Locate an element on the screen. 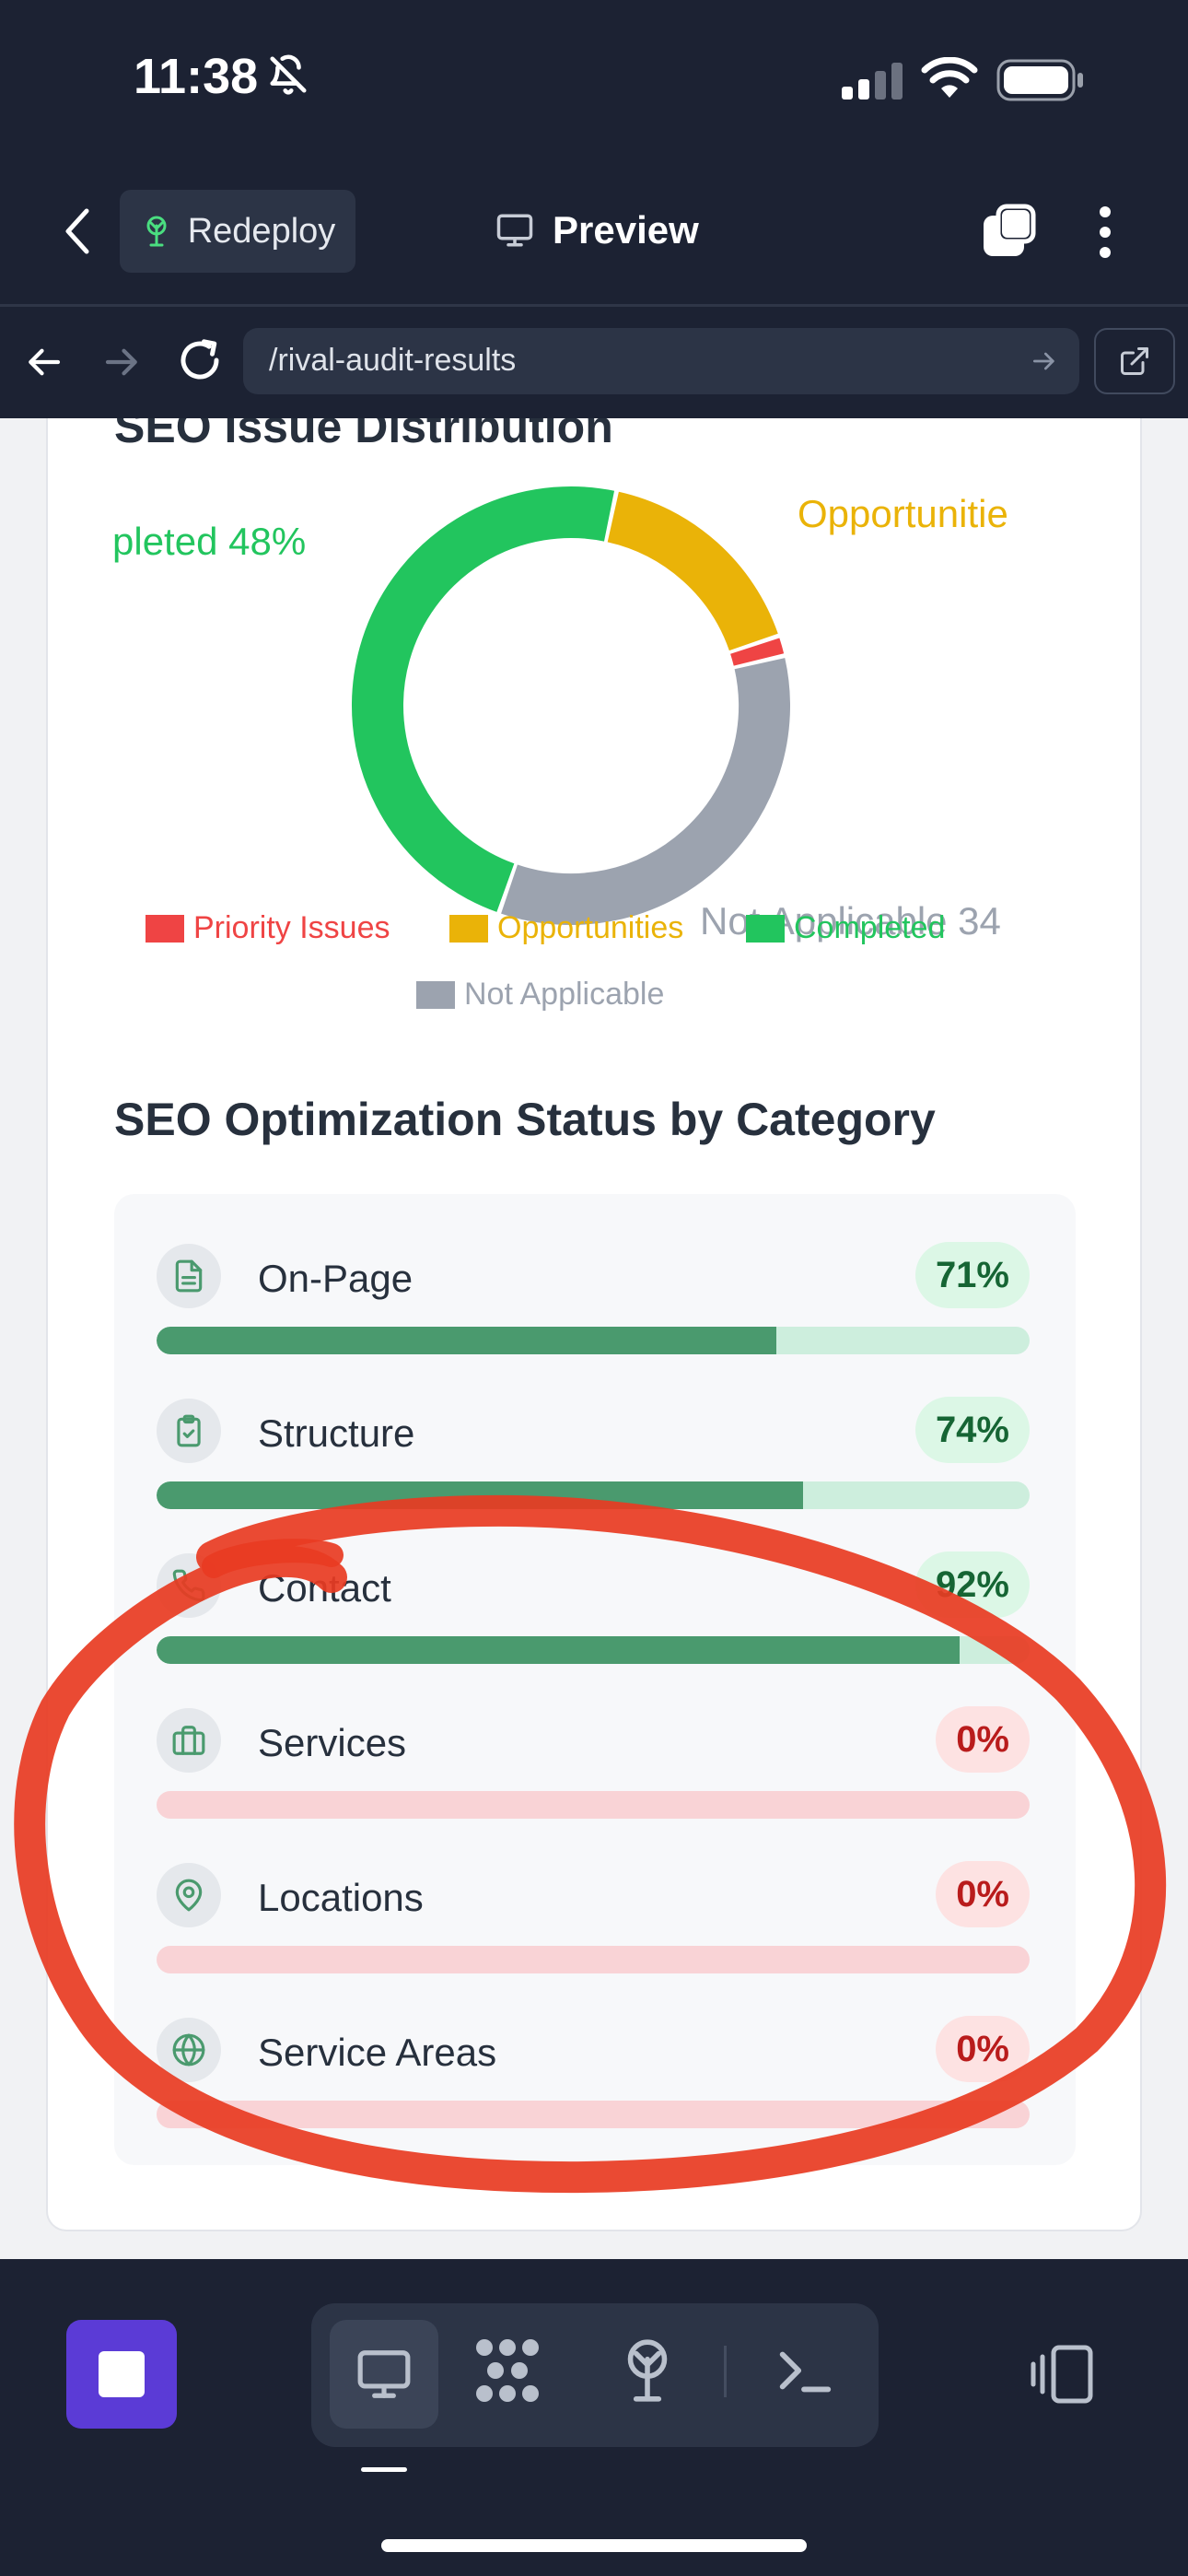 The width and height of the screenshot is (1188, 2576). toolbar-divider is located at coordinates (725, 2371).